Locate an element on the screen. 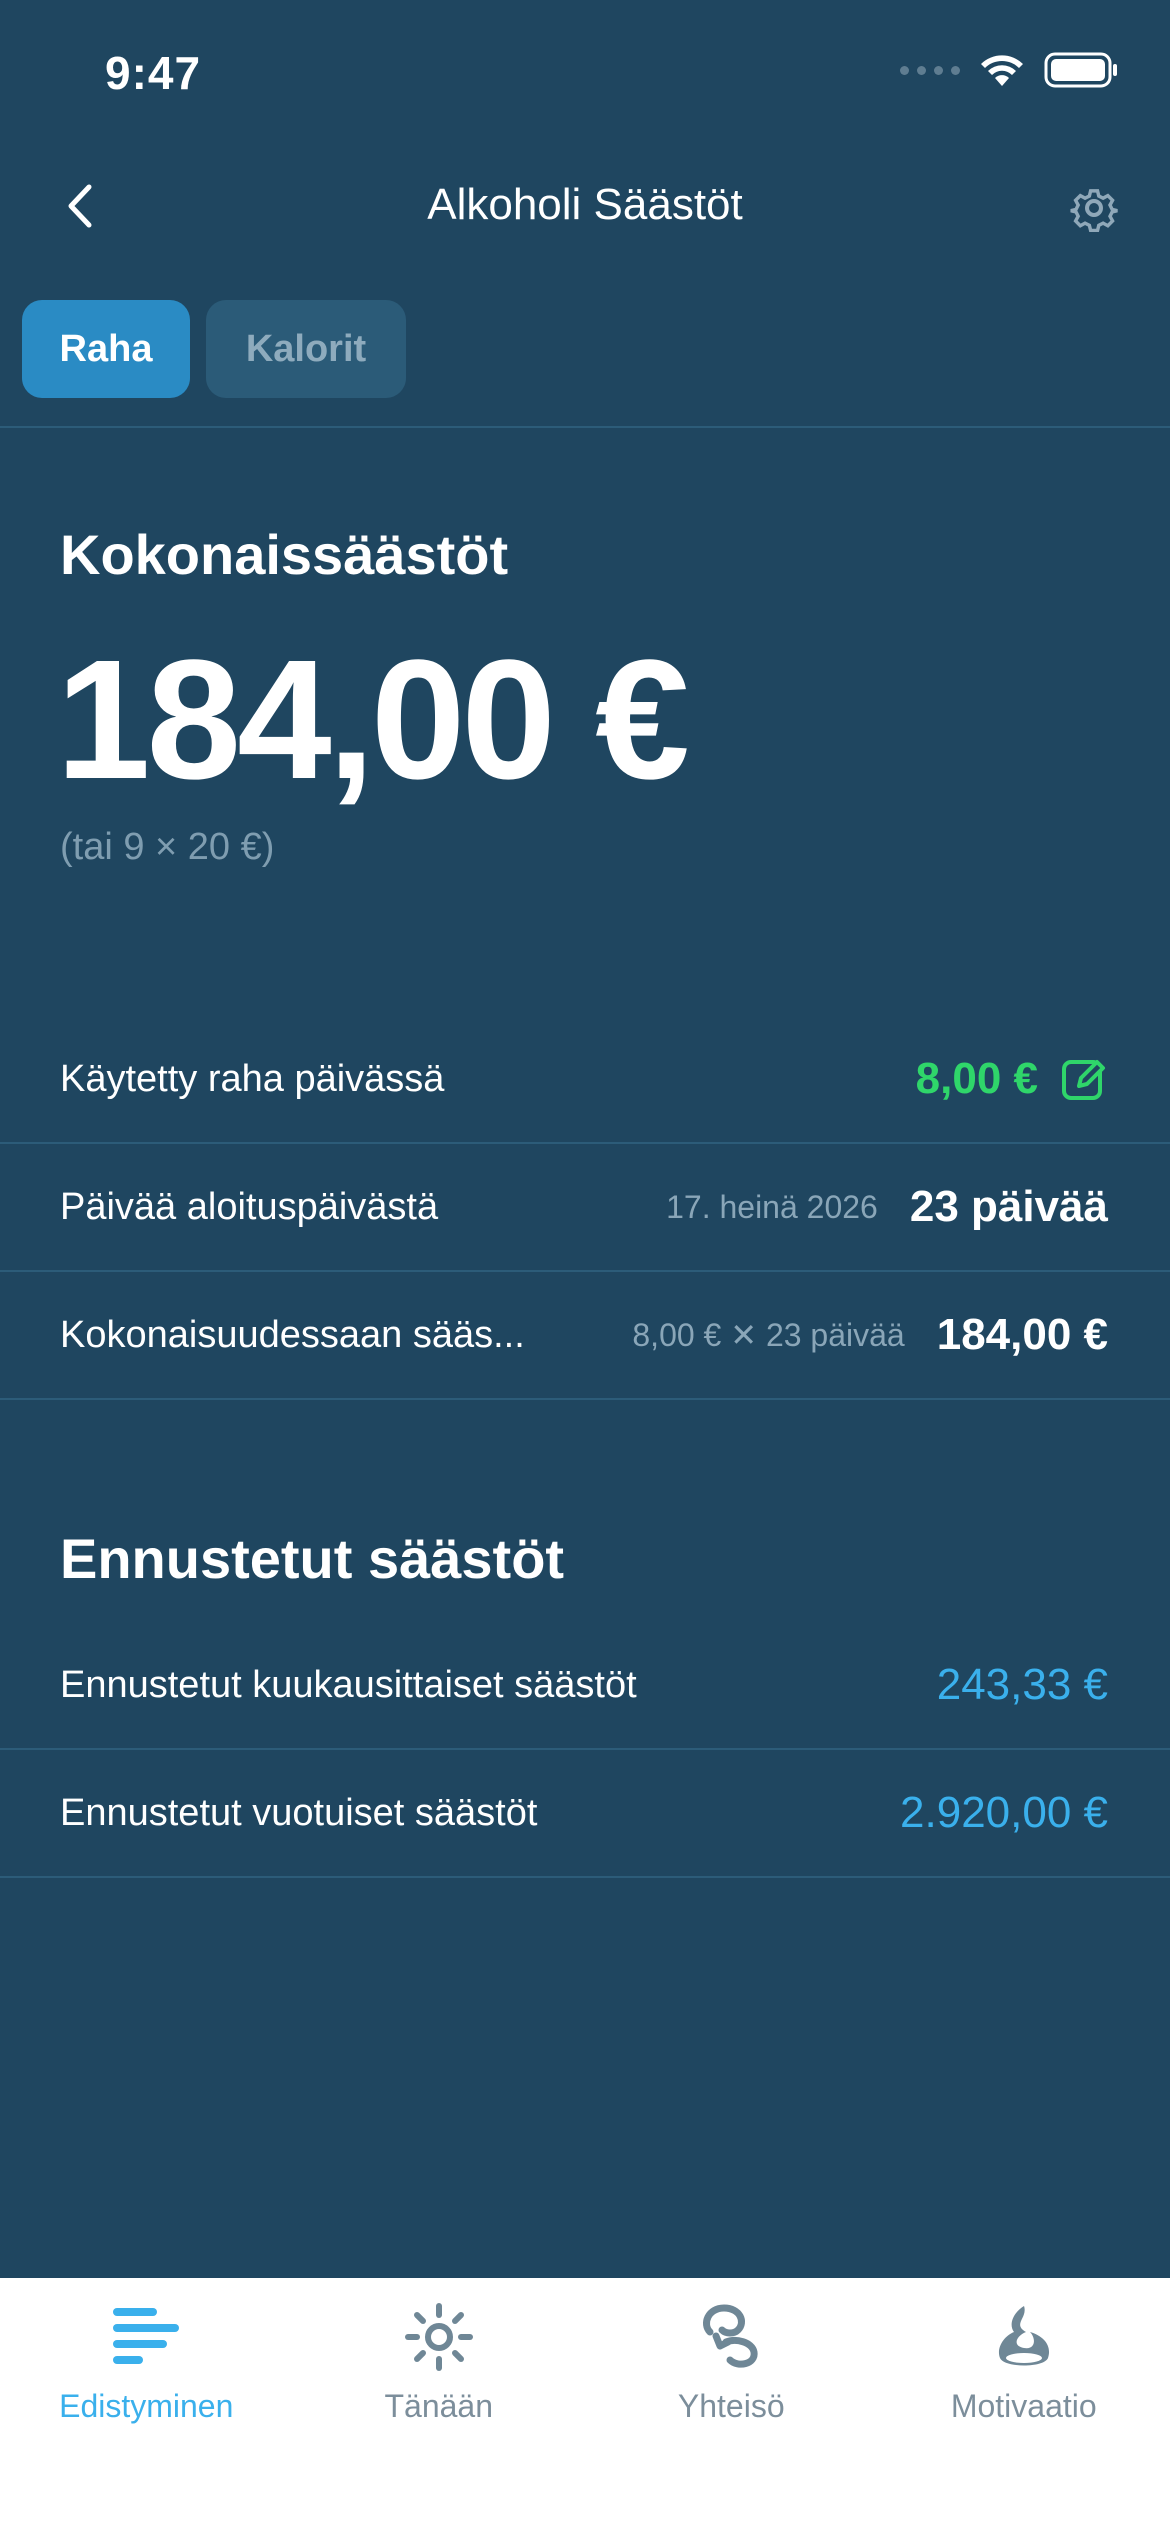 This screenshot has width=1170, height=2532. daily-spent-label: Käytetty raha päivässä is located at coordinates (252, 1078).